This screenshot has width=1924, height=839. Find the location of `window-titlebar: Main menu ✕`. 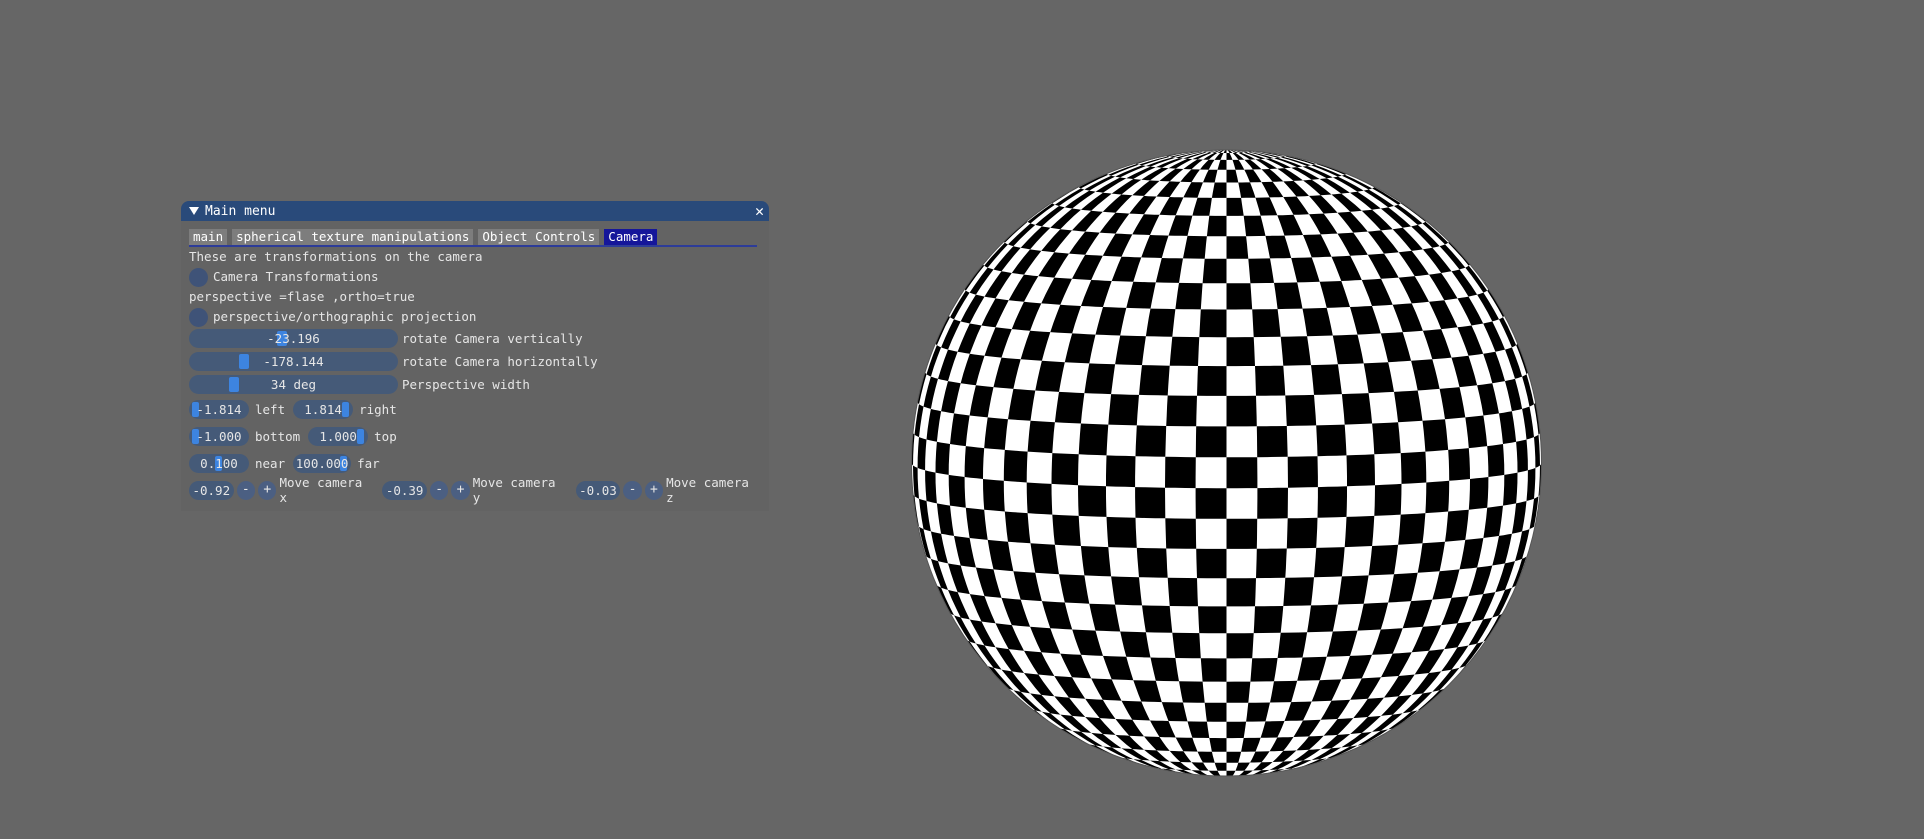

window-titlebar: Main menu ✕ is located at coordinates (475, 211).